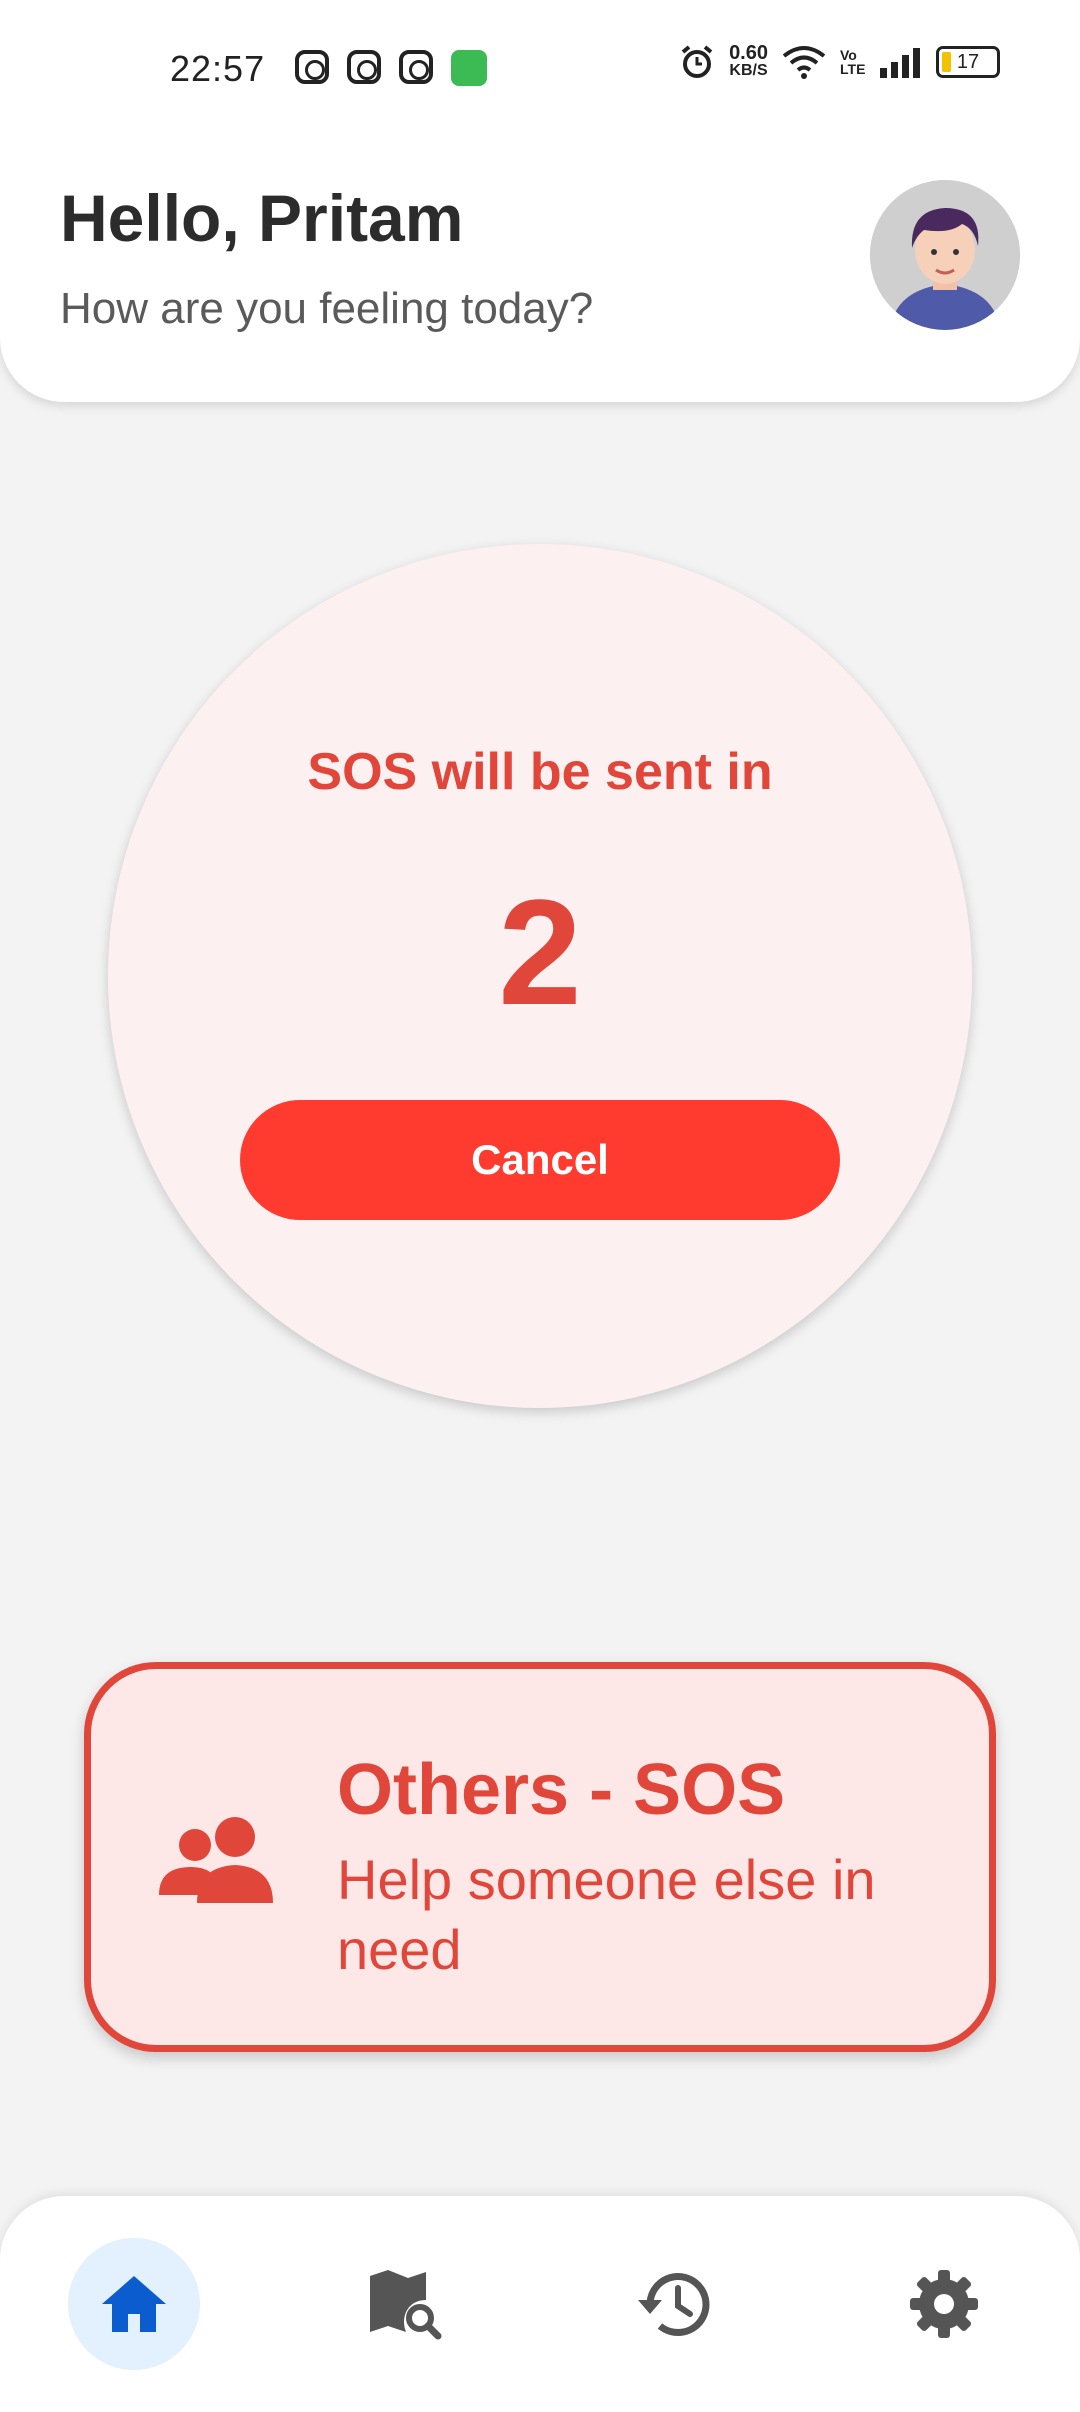 The height and width of the screenshot is (2412, 1080). I want to click on cancel-button: Cancel, so click(540, 1160).